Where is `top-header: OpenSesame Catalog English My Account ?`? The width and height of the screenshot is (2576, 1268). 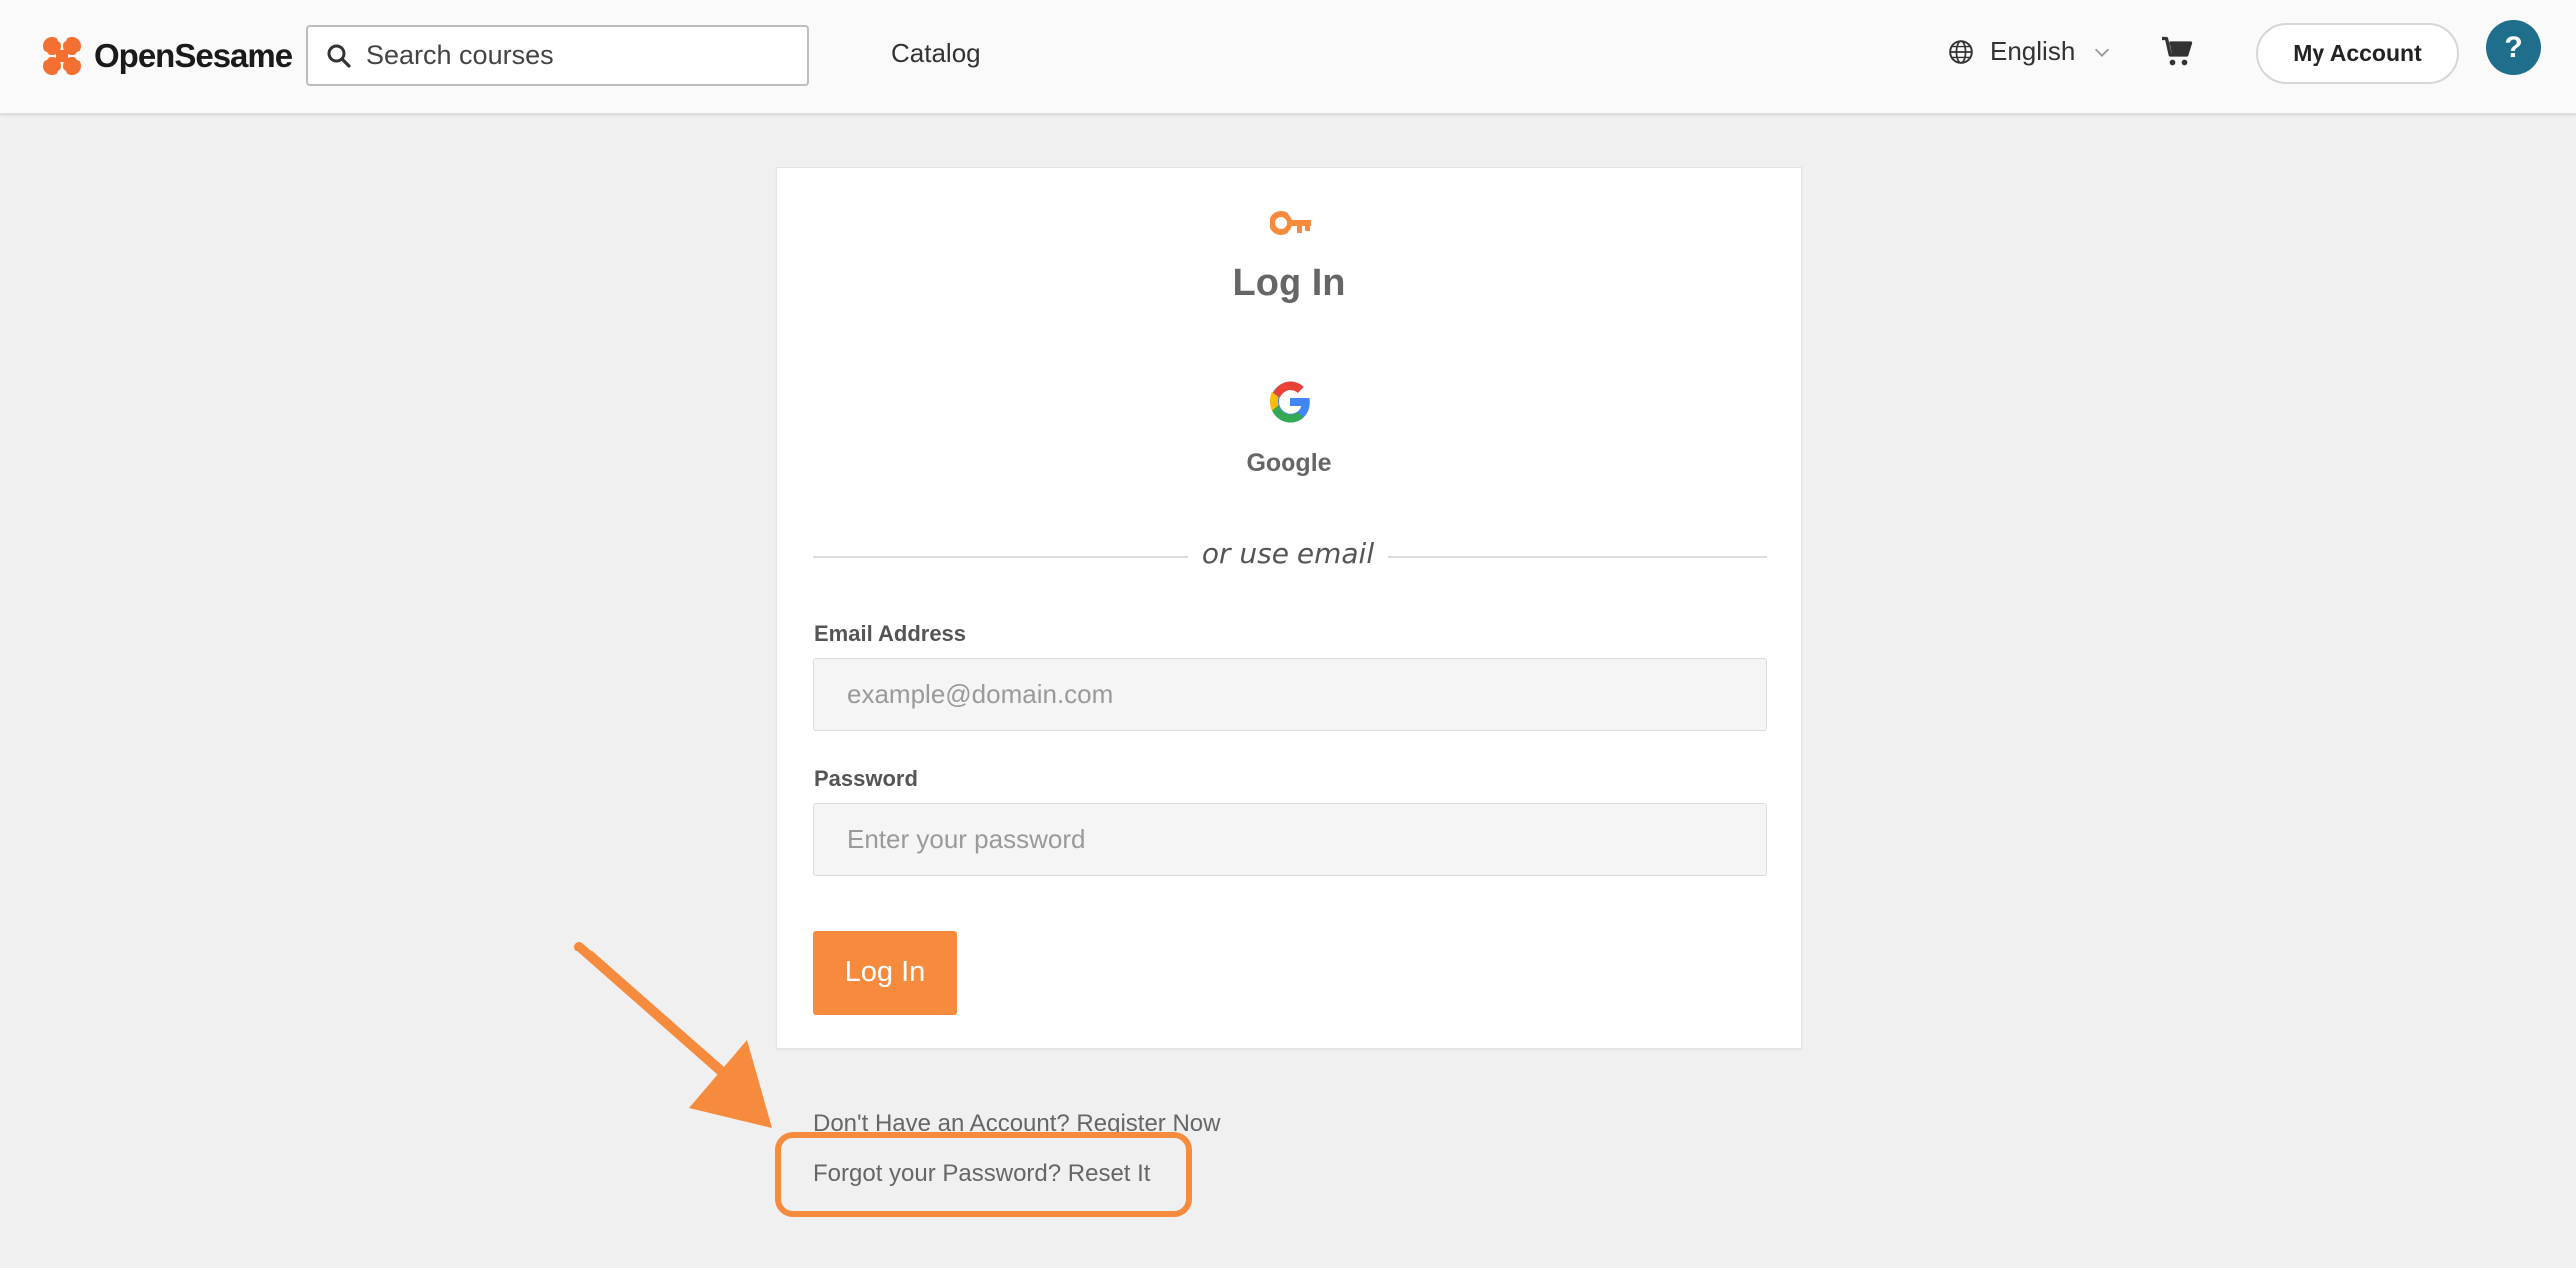
top-header: OpenSesame Catalog English My Account ? is located at coordinates (1288, 57).